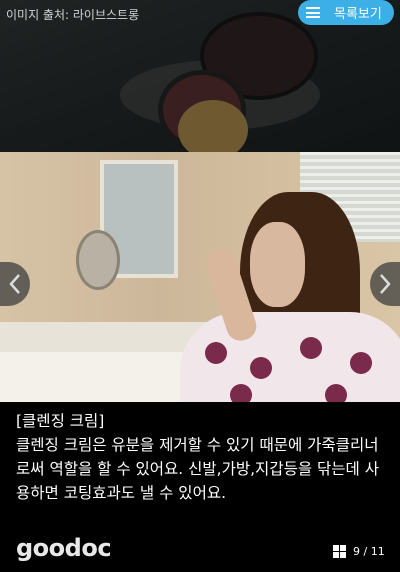  Describe the element at coordinates (358, 14) in the screenshot. I see `list-view-label: 목록보기` at that location.